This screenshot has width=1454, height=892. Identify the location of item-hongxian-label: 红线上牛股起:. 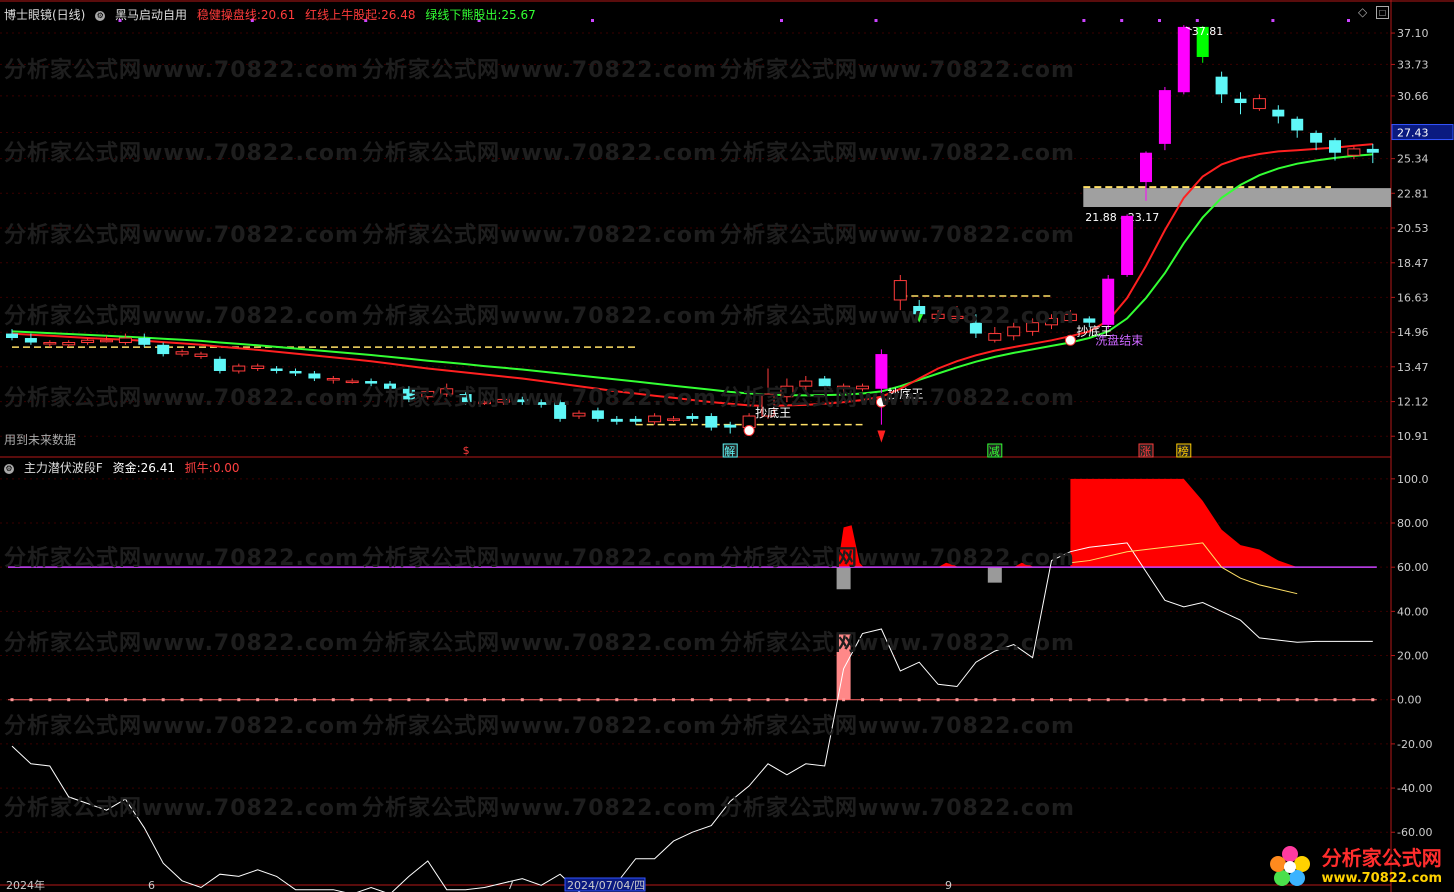
(343, 15).